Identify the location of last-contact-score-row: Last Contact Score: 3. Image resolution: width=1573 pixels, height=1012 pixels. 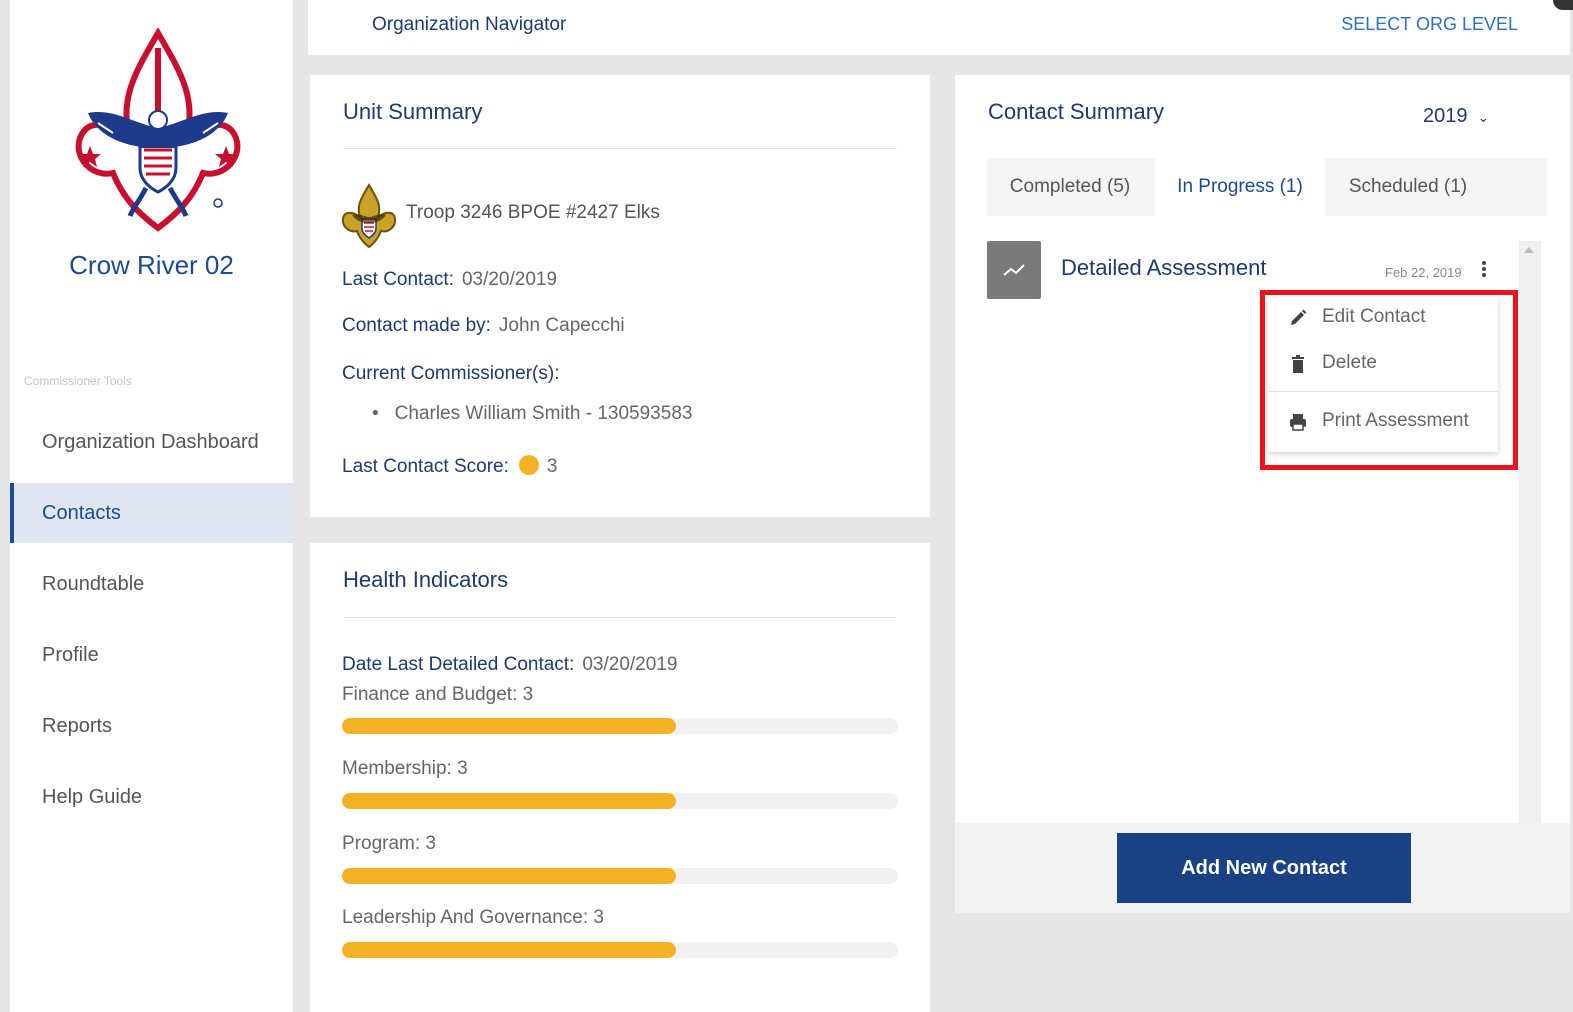
(449, 466).